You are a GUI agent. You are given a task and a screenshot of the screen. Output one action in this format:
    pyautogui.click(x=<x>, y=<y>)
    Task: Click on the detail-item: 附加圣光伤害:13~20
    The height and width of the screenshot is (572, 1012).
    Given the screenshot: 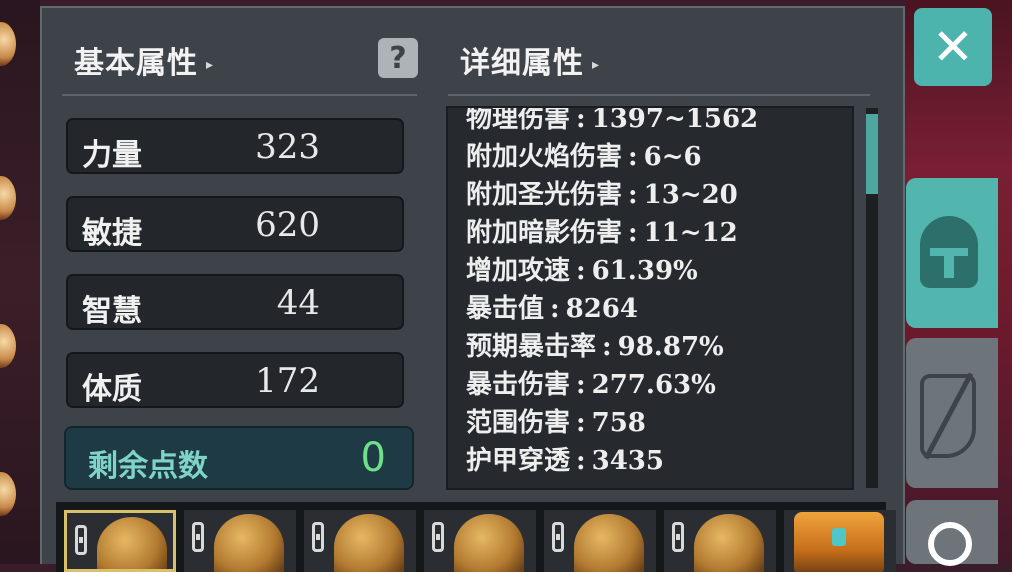 What is the action you would take?
    pyautogui.click(x=602, y=195)
    